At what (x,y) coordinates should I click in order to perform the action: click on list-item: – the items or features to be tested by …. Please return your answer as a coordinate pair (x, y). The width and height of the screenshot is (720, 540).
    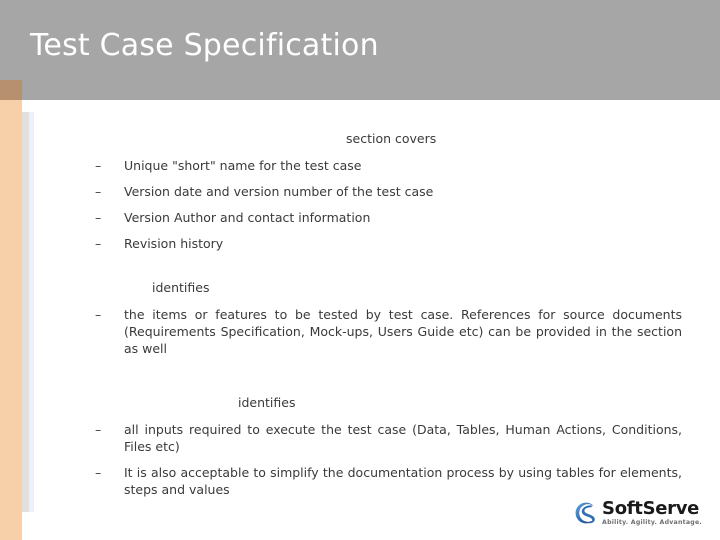
    Looking at the image, I should click on (386, 331).